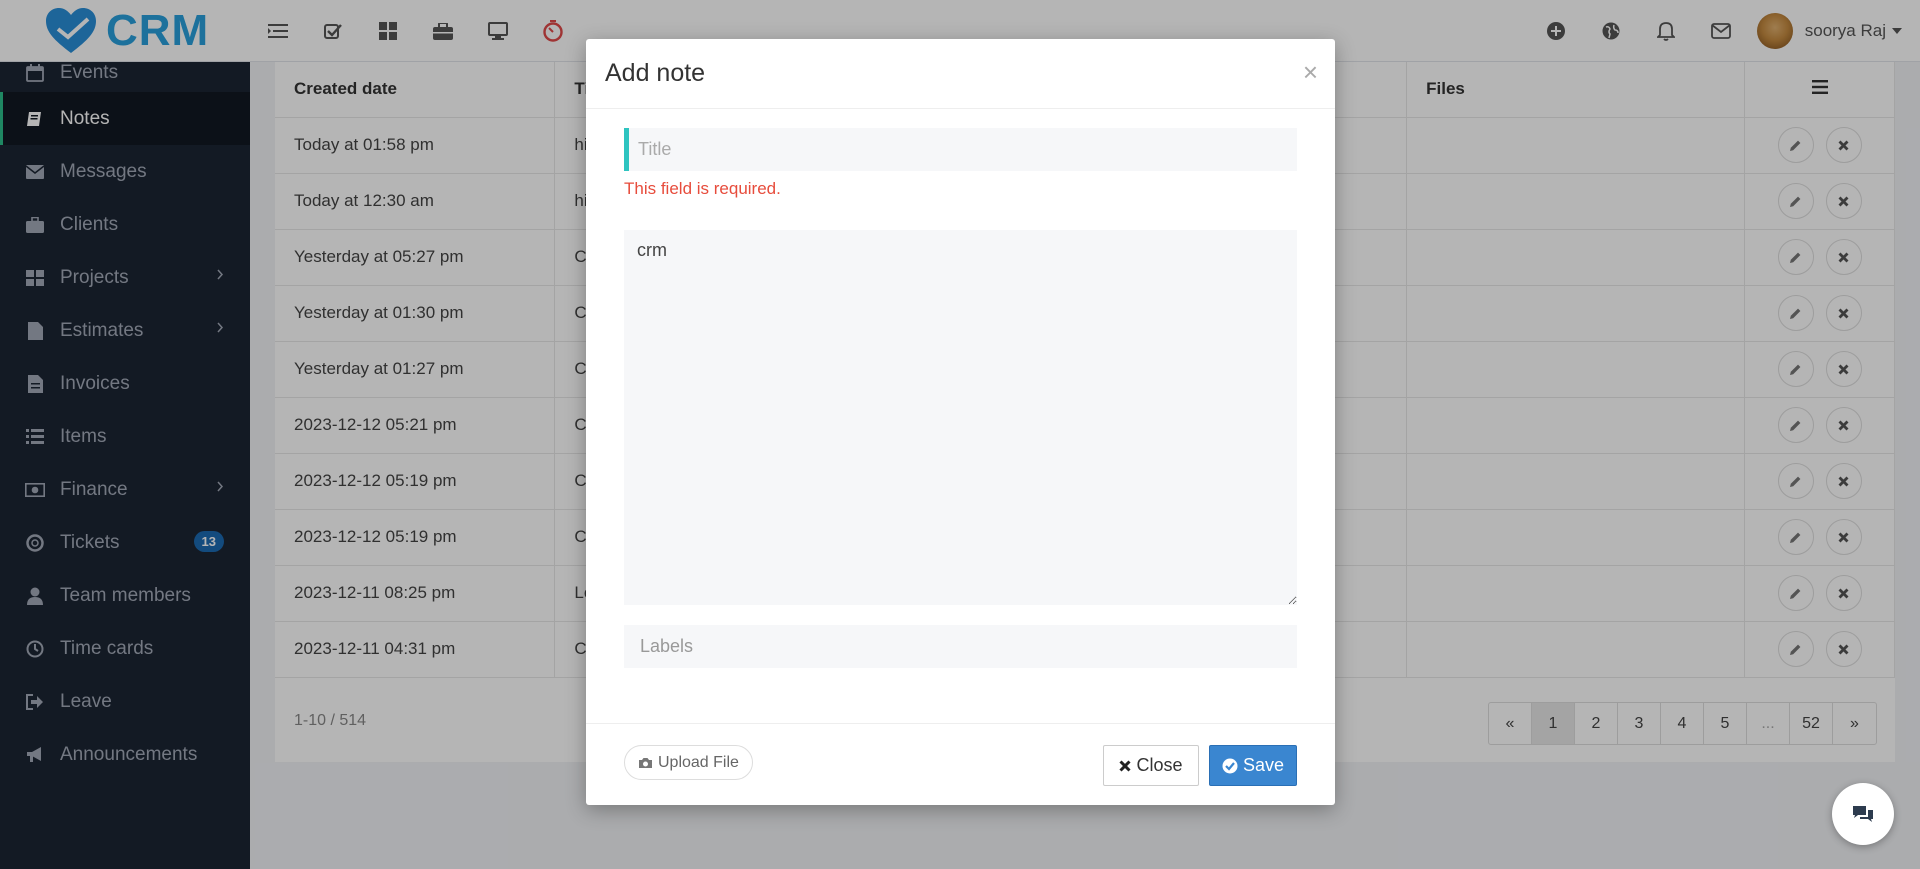  I want to click on modal-footer: Upload File Close Save, so click(960, 764).